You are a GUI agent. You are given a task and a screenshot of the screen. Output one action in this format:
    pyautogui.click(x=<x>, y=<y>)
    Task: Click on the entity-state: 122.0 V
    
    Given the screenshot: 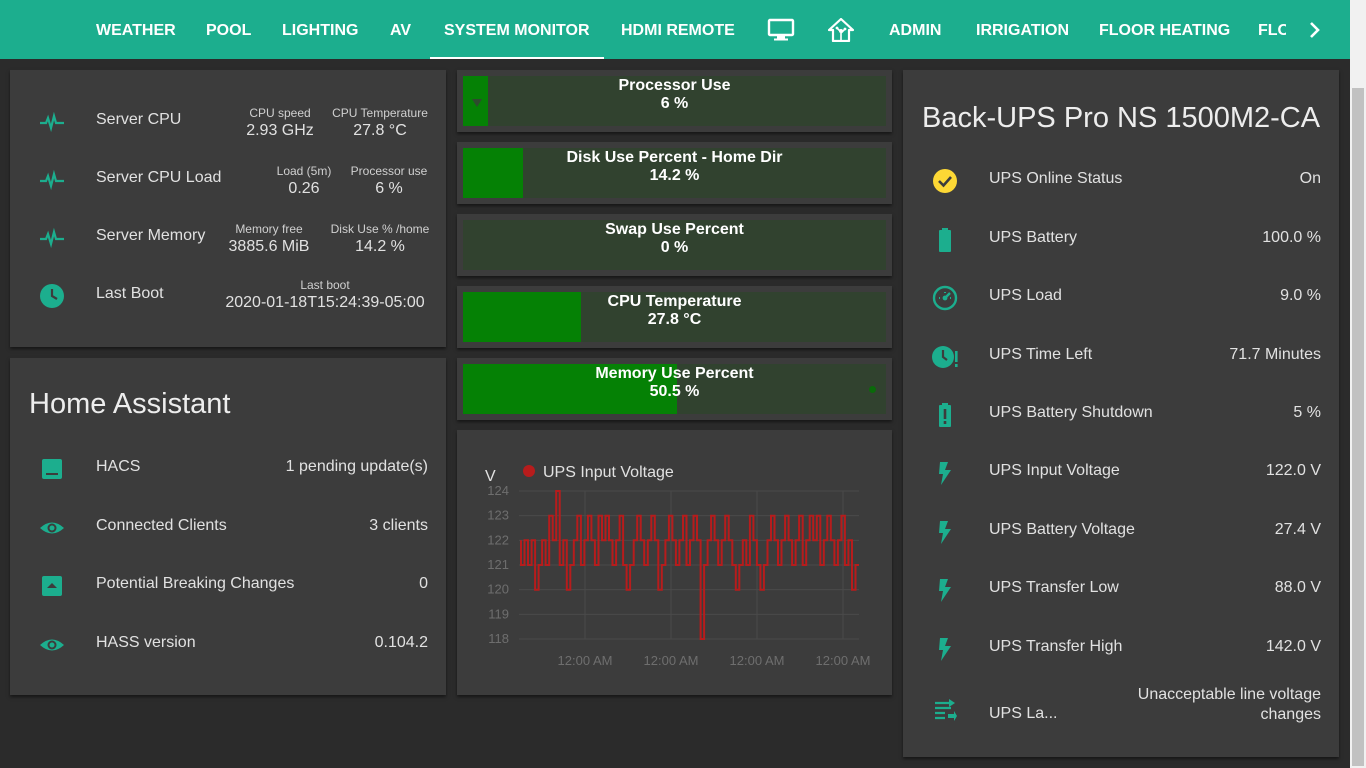 What is the action you would take?
    pyautogui.click(x=1293, y=470)
    